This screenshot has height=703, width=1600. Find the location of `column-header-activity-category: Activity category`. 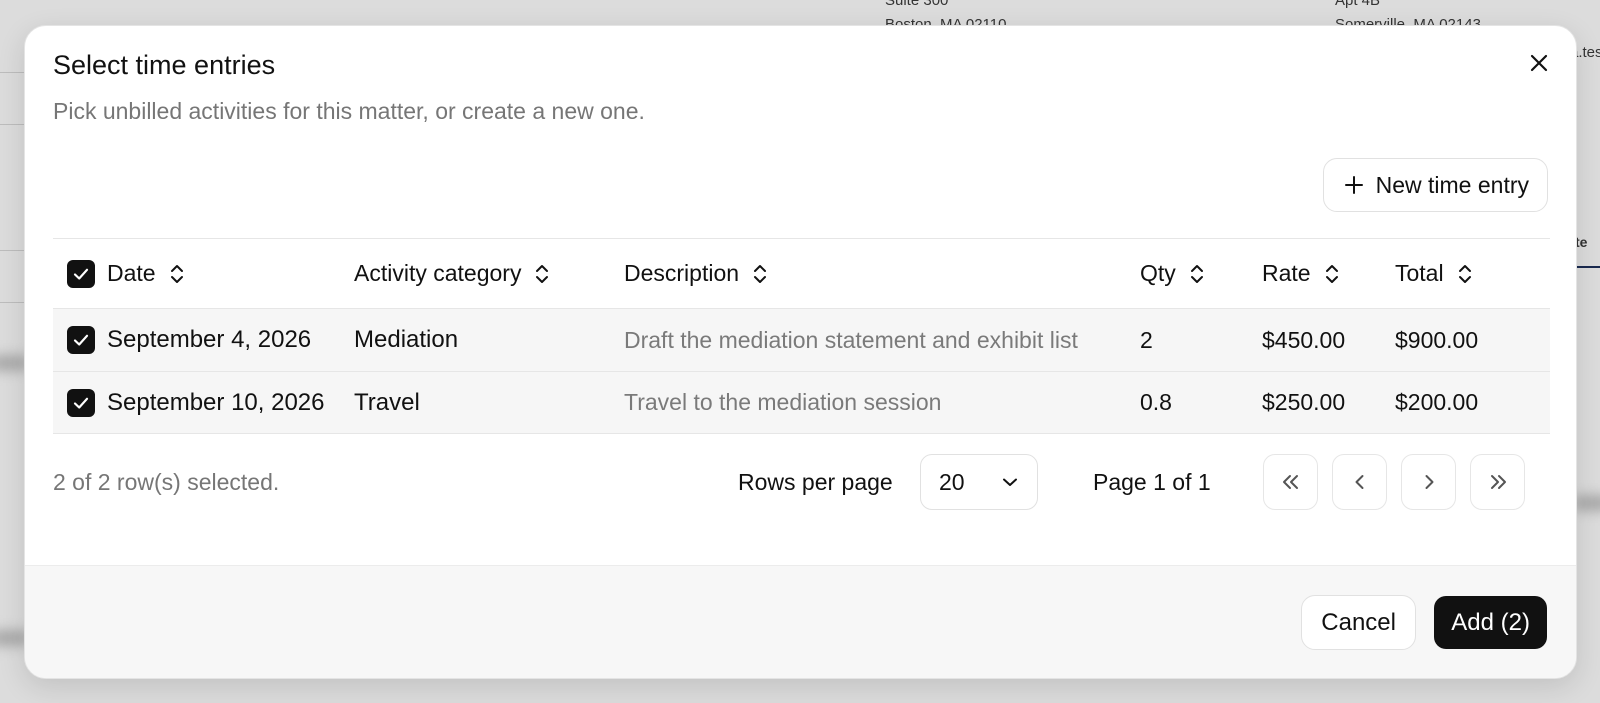

column-header-activity-category: Activity category is located at coordinates (451, 273).